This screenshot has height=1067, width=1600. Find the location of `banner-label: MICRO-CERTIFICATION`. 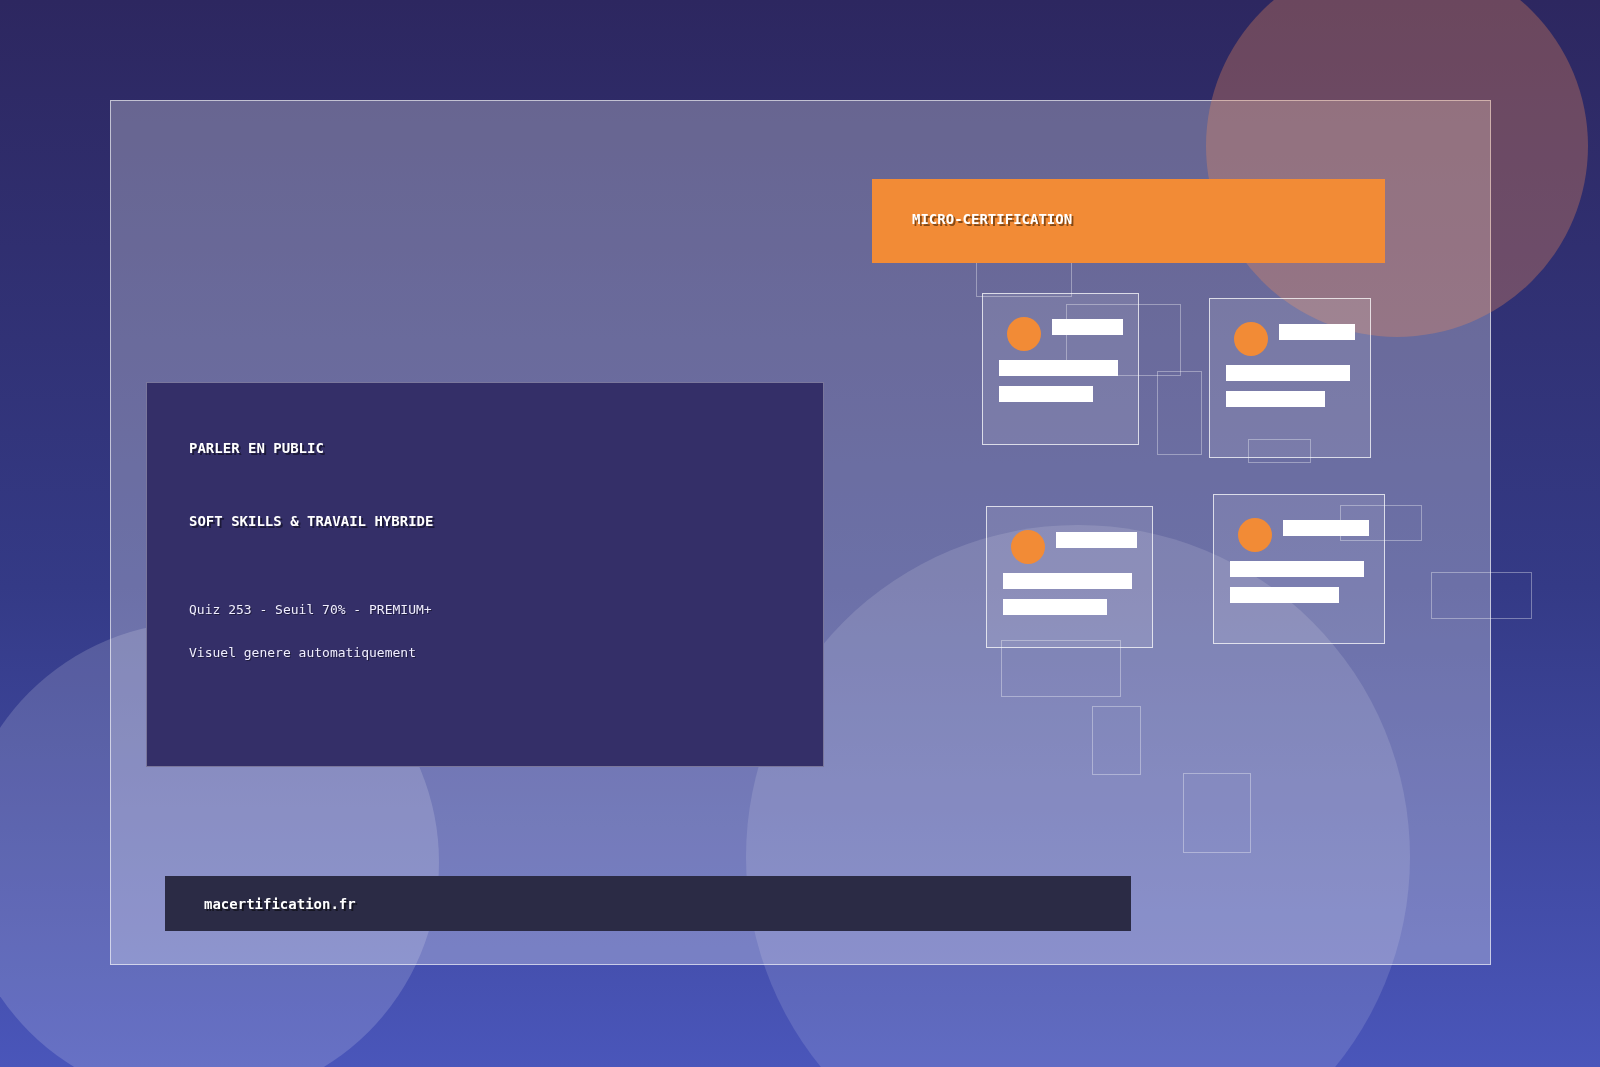

banner-label: MICRO-CERTIFICATION is located at coordinates (992, 219).